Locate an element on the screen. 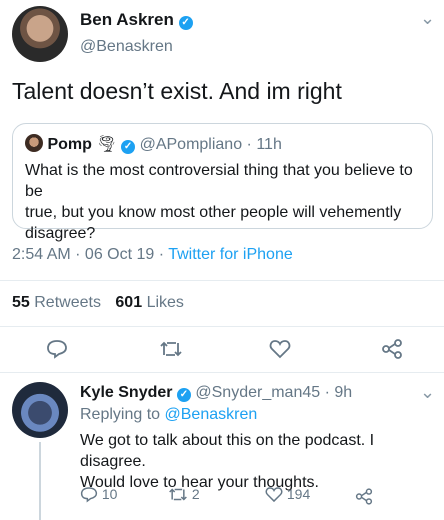  author-handle: @Benaskren is located at coordinates (126, 47).